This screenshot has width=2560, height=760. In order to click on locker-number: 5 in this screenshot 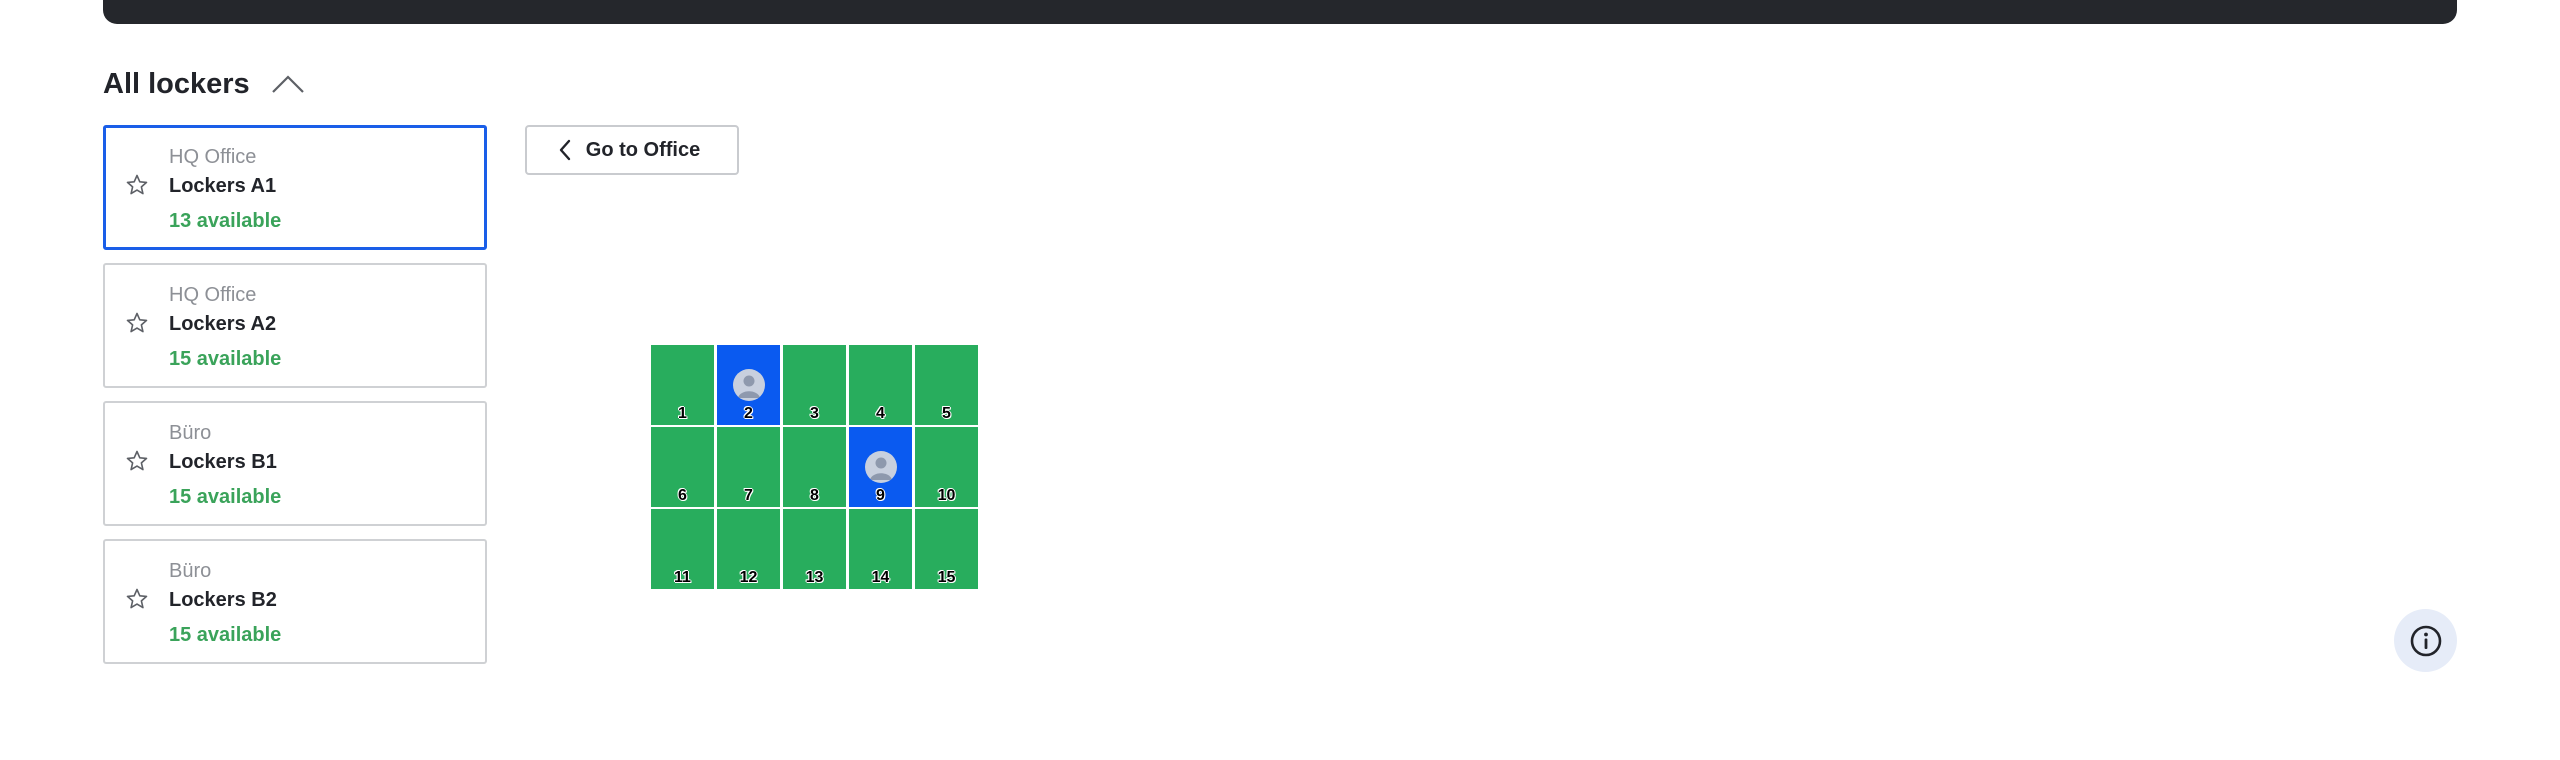, I will do `click(946, 413)`.